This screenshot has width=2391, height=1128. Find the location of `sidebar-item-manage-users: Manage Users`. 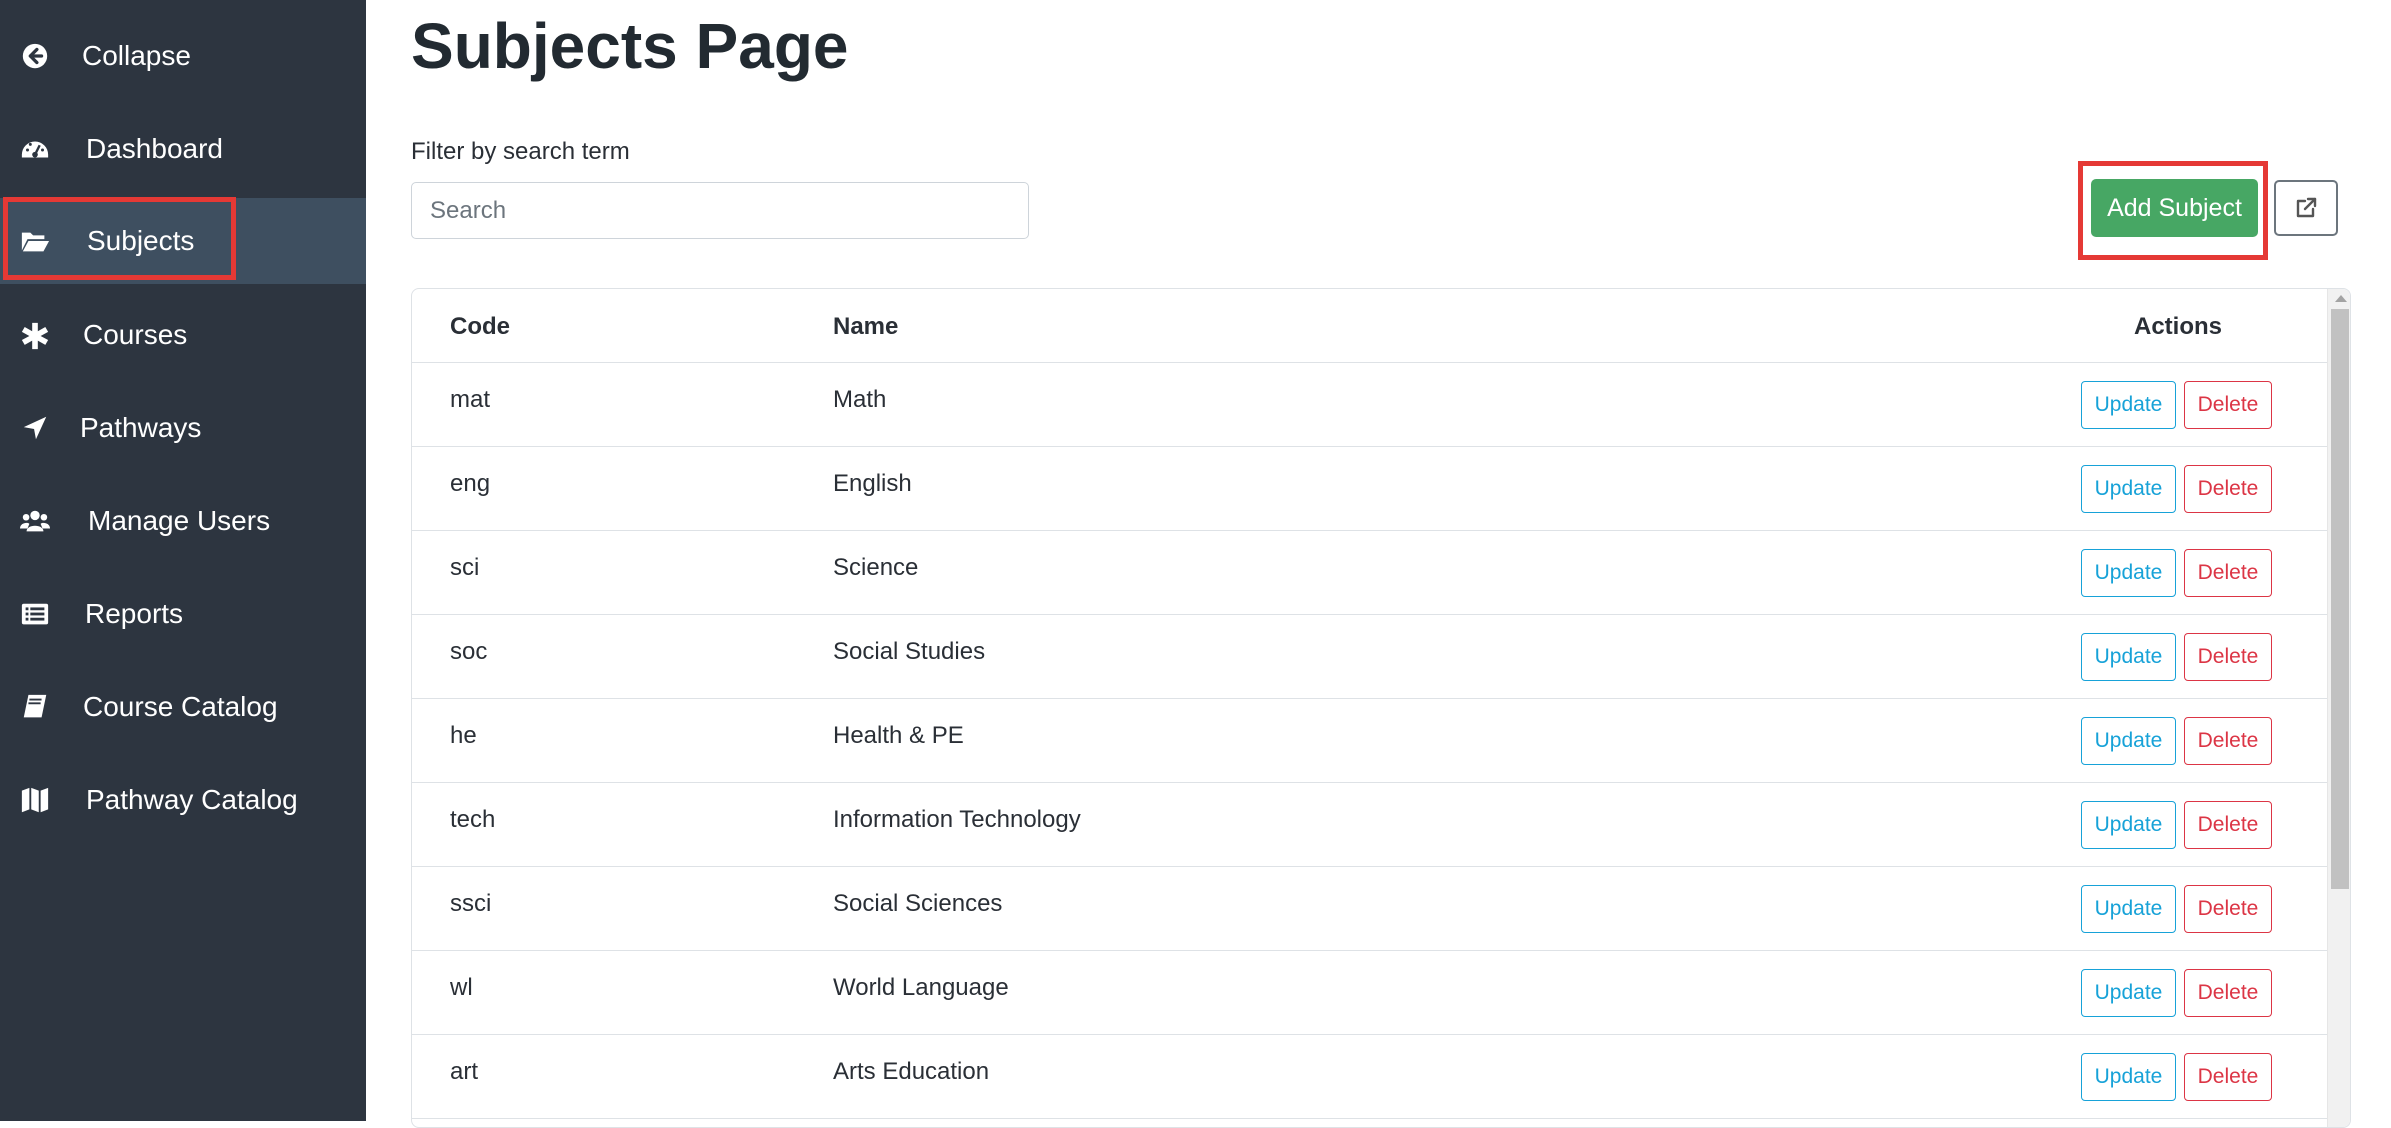

sidebar-item-manage-users: Manage Users is located at coordinates (183, 521).